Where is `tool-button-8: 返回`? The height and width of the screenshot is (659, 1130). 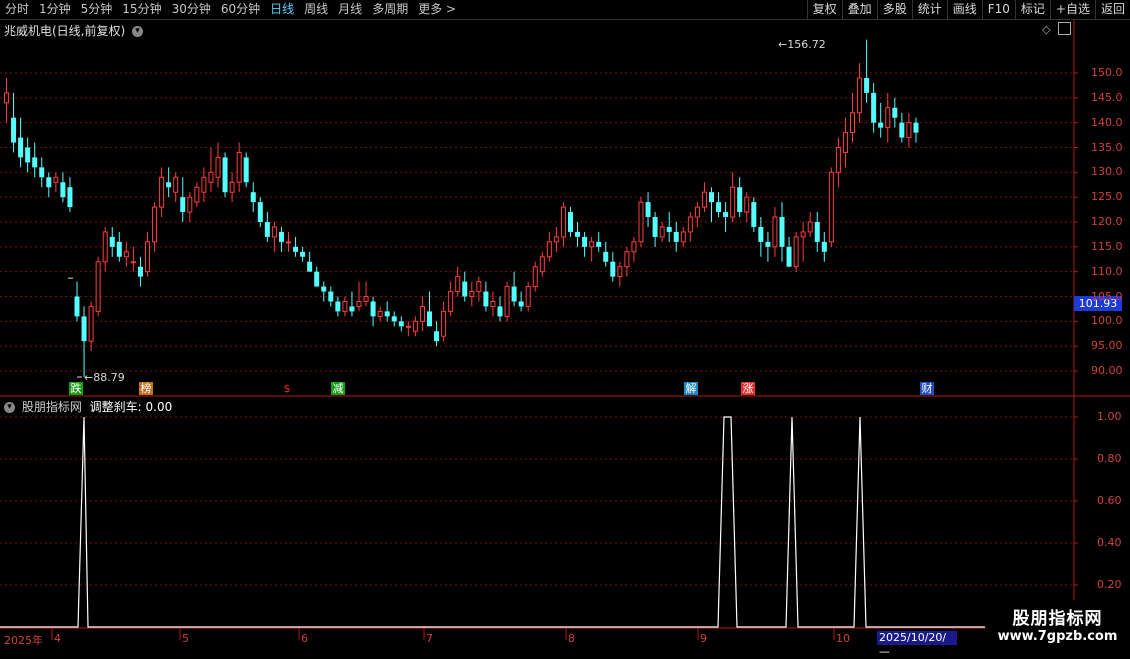 tool-button-8: 返回 is located at coordinates (1112, 9).